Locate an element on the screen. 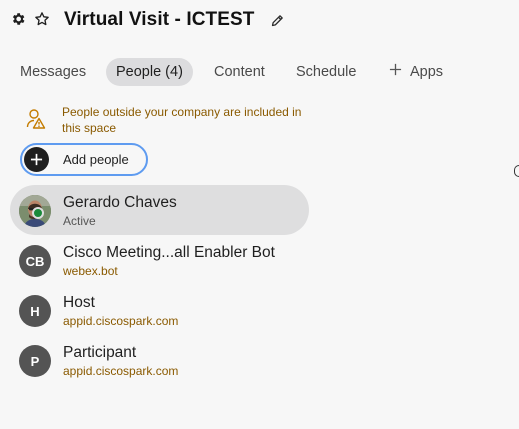 The width and height of the screenshot is (519, 429). tab-apps: Apps is located at coordinates (416, 72).